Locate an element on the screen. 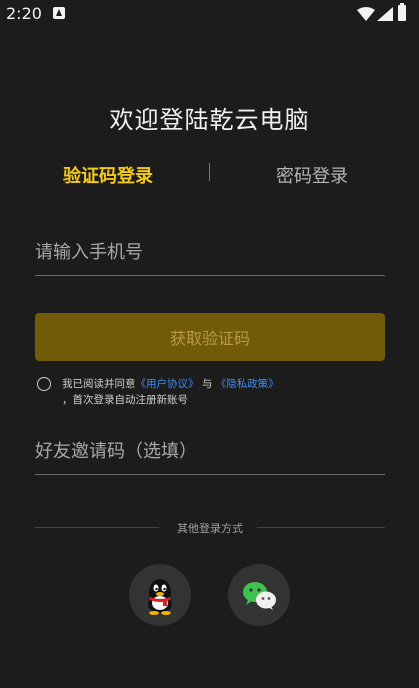 The height and width of the screenshot is (688, 419). wifi-icon is located at coordinates (366, 14).